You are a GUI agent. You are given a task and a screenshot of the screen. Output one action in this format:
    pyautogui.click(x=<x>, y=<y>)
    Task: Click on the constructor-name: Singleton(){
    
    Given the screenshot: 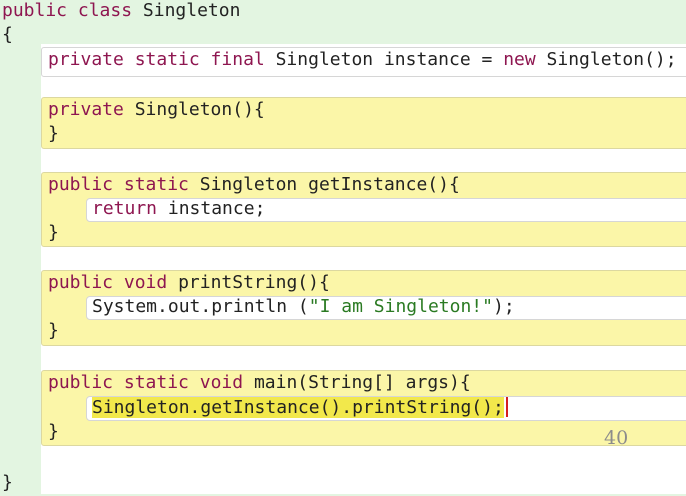 What is the action you would take?
    pyautogui.click(x=199, y=109)
    